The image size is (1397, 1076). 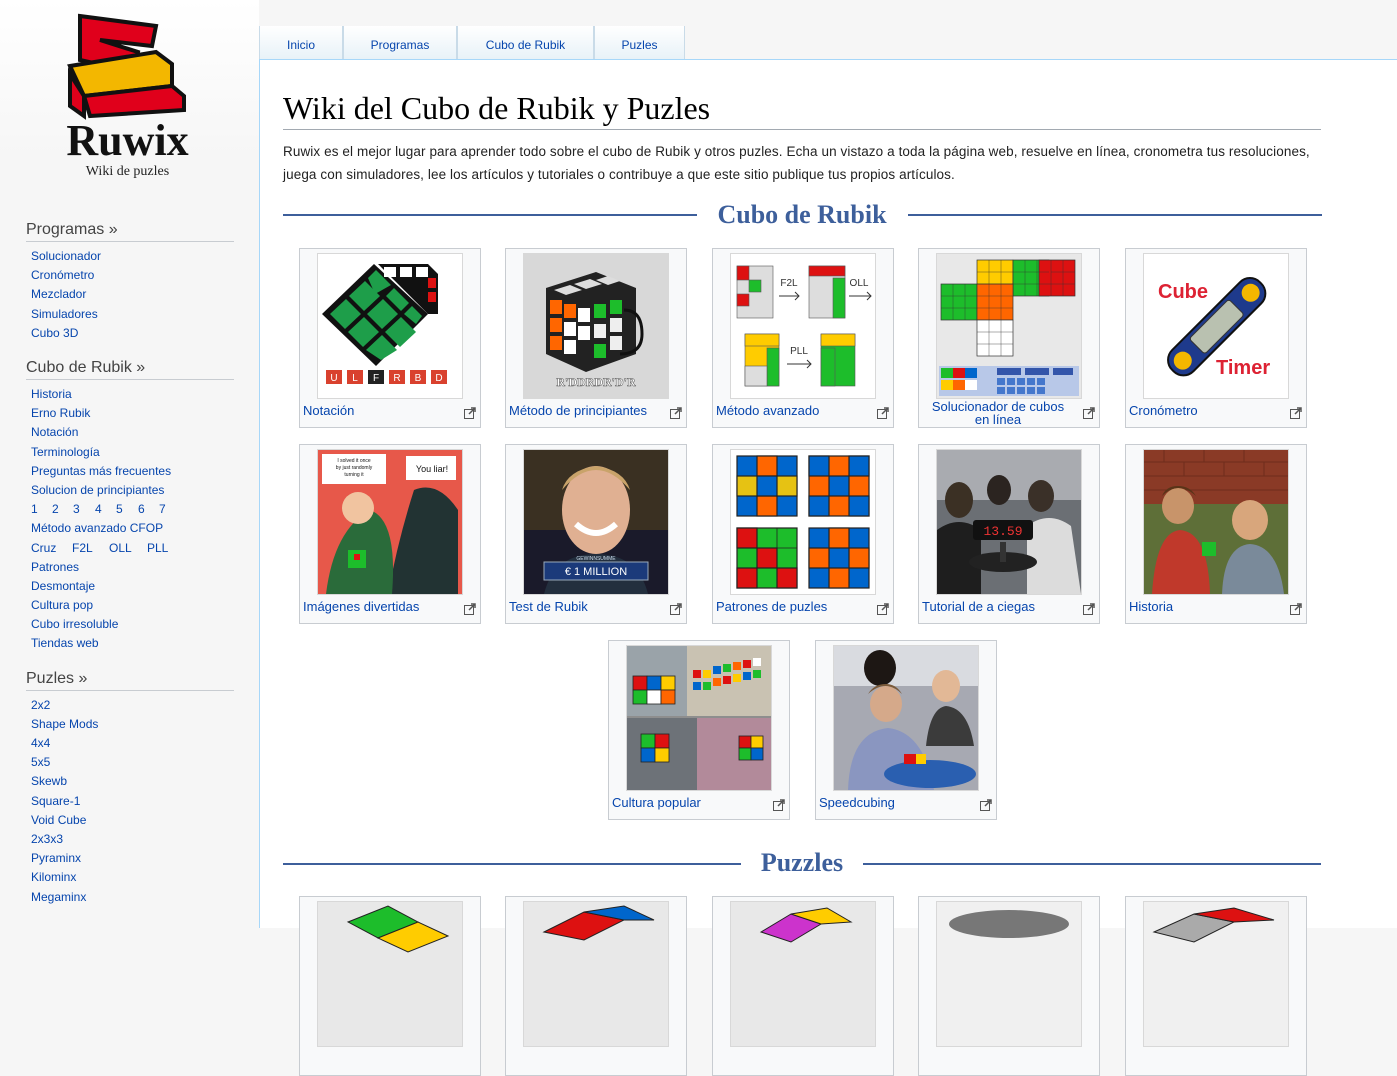 I want to click on sidebar-item-2x3x3: 2x3x3, so click(x=47, y=839).